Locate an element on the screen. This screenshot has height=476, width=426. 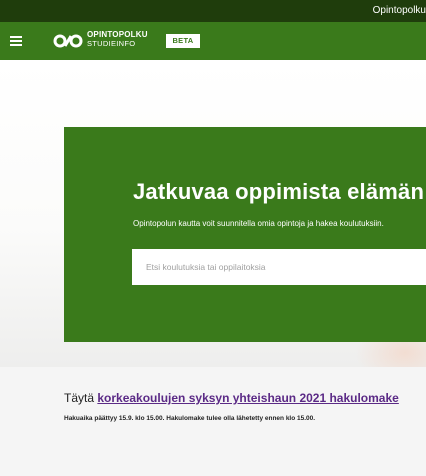
beta-badge: BETA is located at coordinates (183, 41).